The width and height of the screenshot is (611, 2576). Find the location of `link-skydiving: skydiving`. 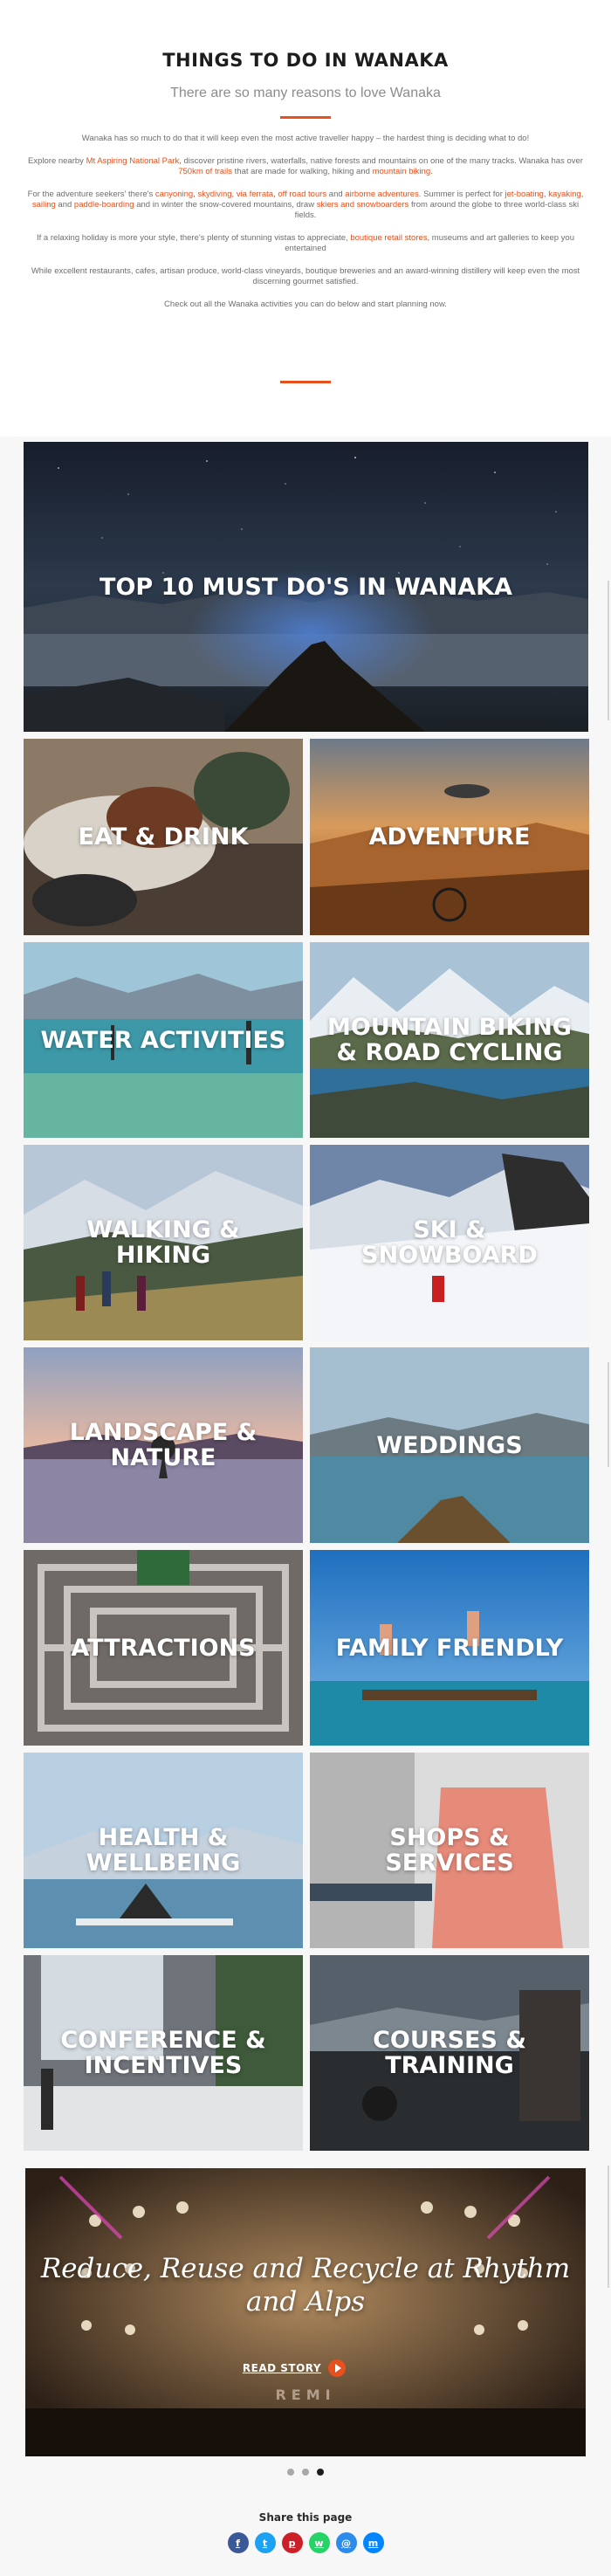

link-skydiving: skydiving is located at coordinates (214, 194).